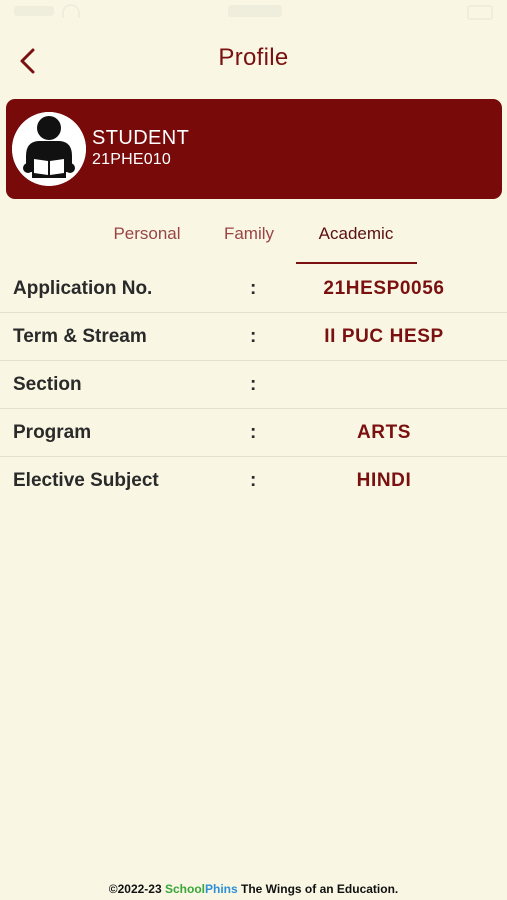 Image resolution: width=507 pixels, height=900 pixels. What do you see at coordinates (356, 263) in the screenshot?
I see `active-tab-indicator` at bounding box center [356, 263].